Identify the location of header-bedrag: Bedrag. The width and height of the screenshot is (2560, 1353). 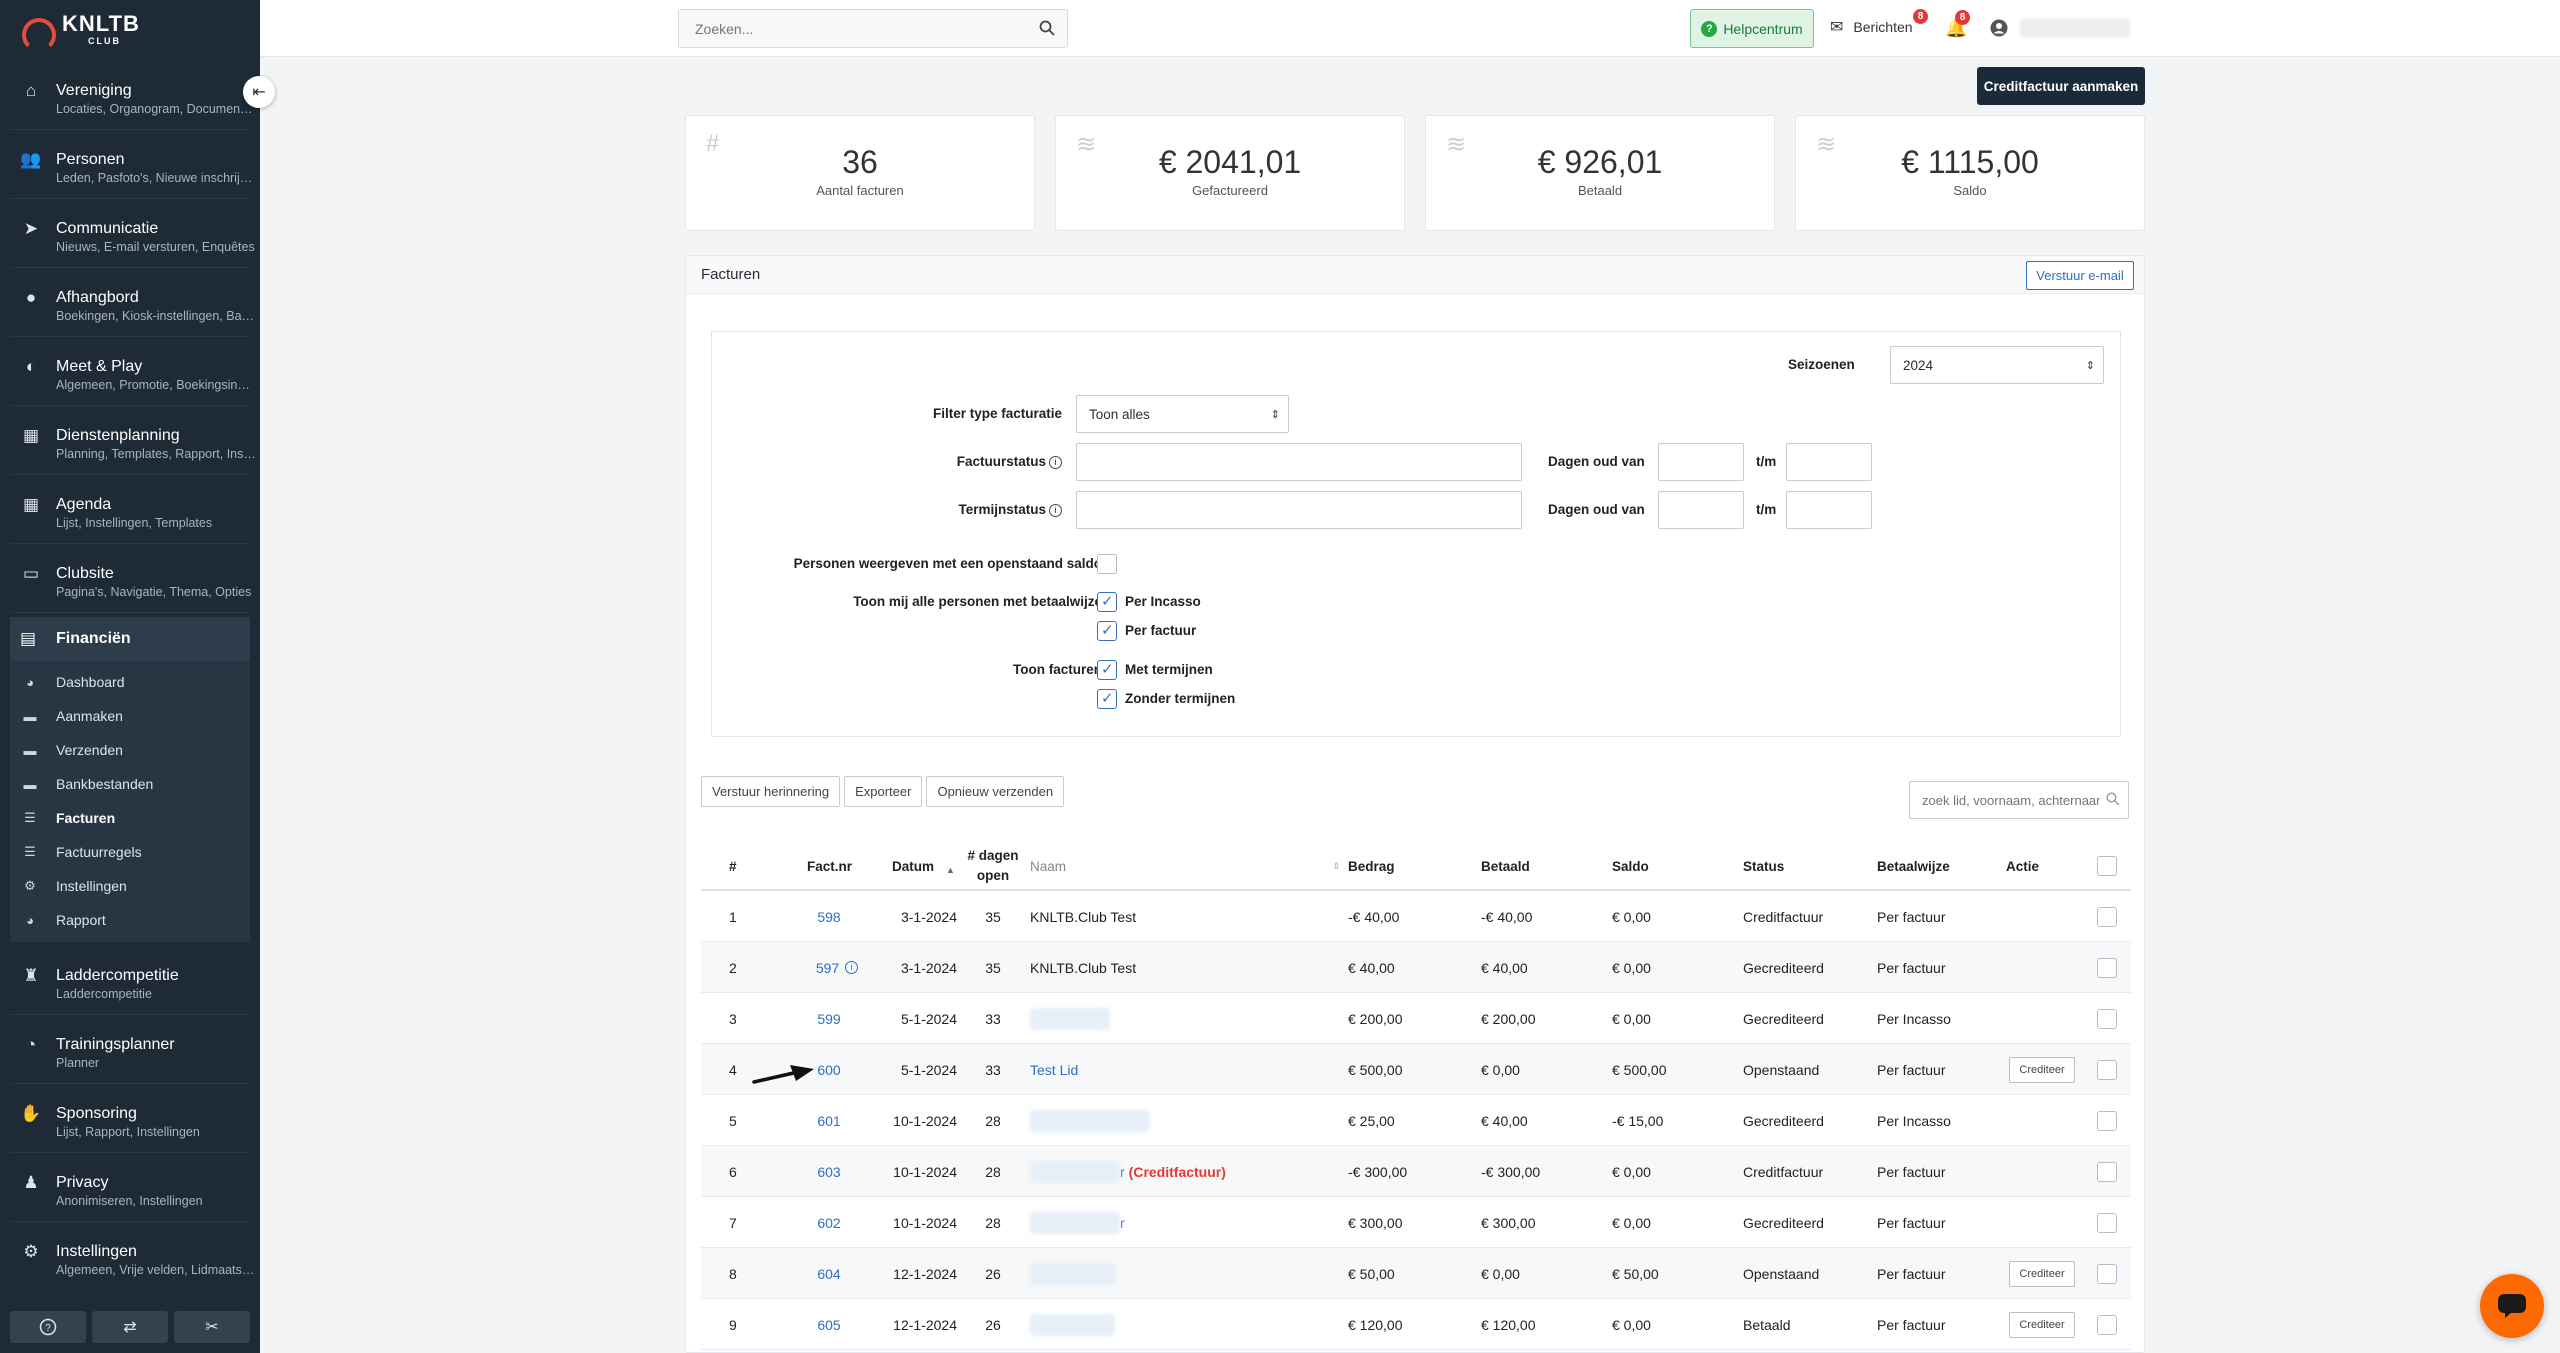
(1371, 866).